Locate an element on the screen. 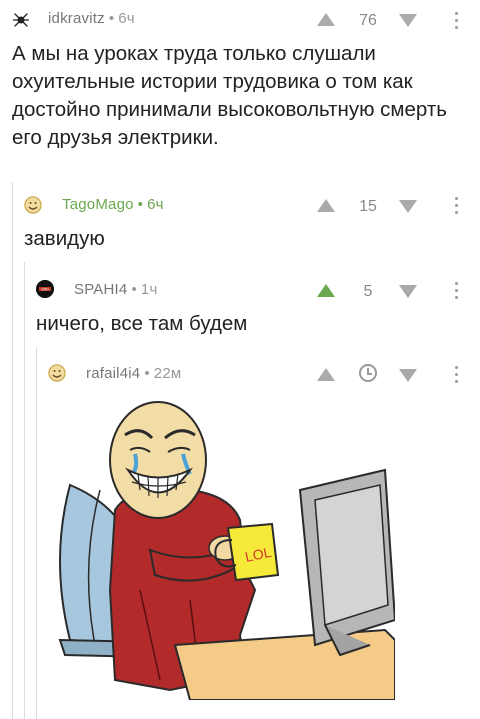 The width and height of the screenshot is (480, 719). red-logo-avatar-icon: SPH is located at coordinates (45, 289).